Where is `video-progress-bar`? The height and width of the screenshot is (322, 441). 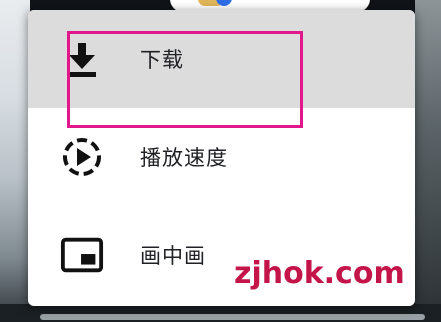 video-progress-bar is located at coordinates (232, 317).